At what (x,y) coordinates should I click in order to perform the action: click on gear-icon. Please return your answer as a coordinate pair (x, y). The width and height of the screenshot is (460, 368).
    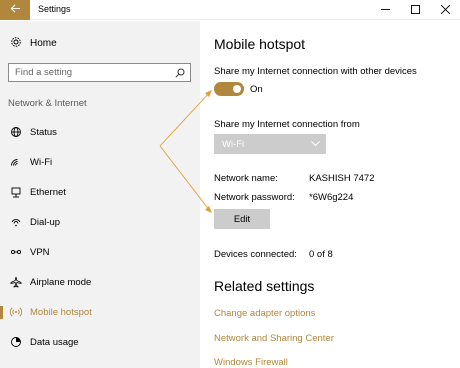
    Looking at the image, I should click on (20, 43).